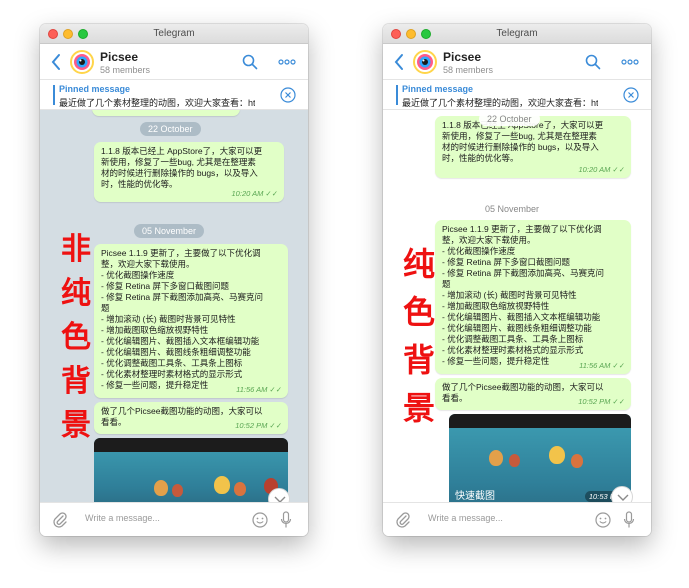 The image size is (689, 588). I want to click on overlay-char: 景, so click(418, 408).